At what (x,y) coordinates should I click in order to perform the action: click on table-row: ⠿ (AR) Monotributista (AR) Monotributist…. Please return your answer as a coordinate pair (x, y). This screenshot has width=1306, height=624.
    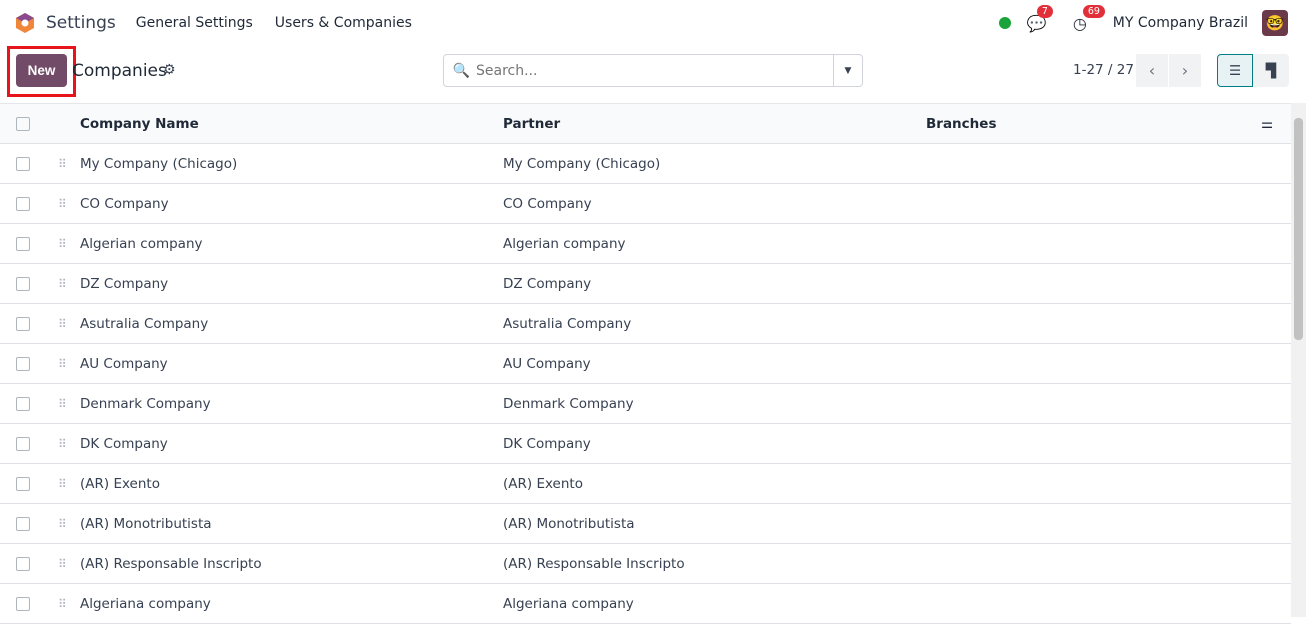
    Looking at the image, I should click on (645, 523).